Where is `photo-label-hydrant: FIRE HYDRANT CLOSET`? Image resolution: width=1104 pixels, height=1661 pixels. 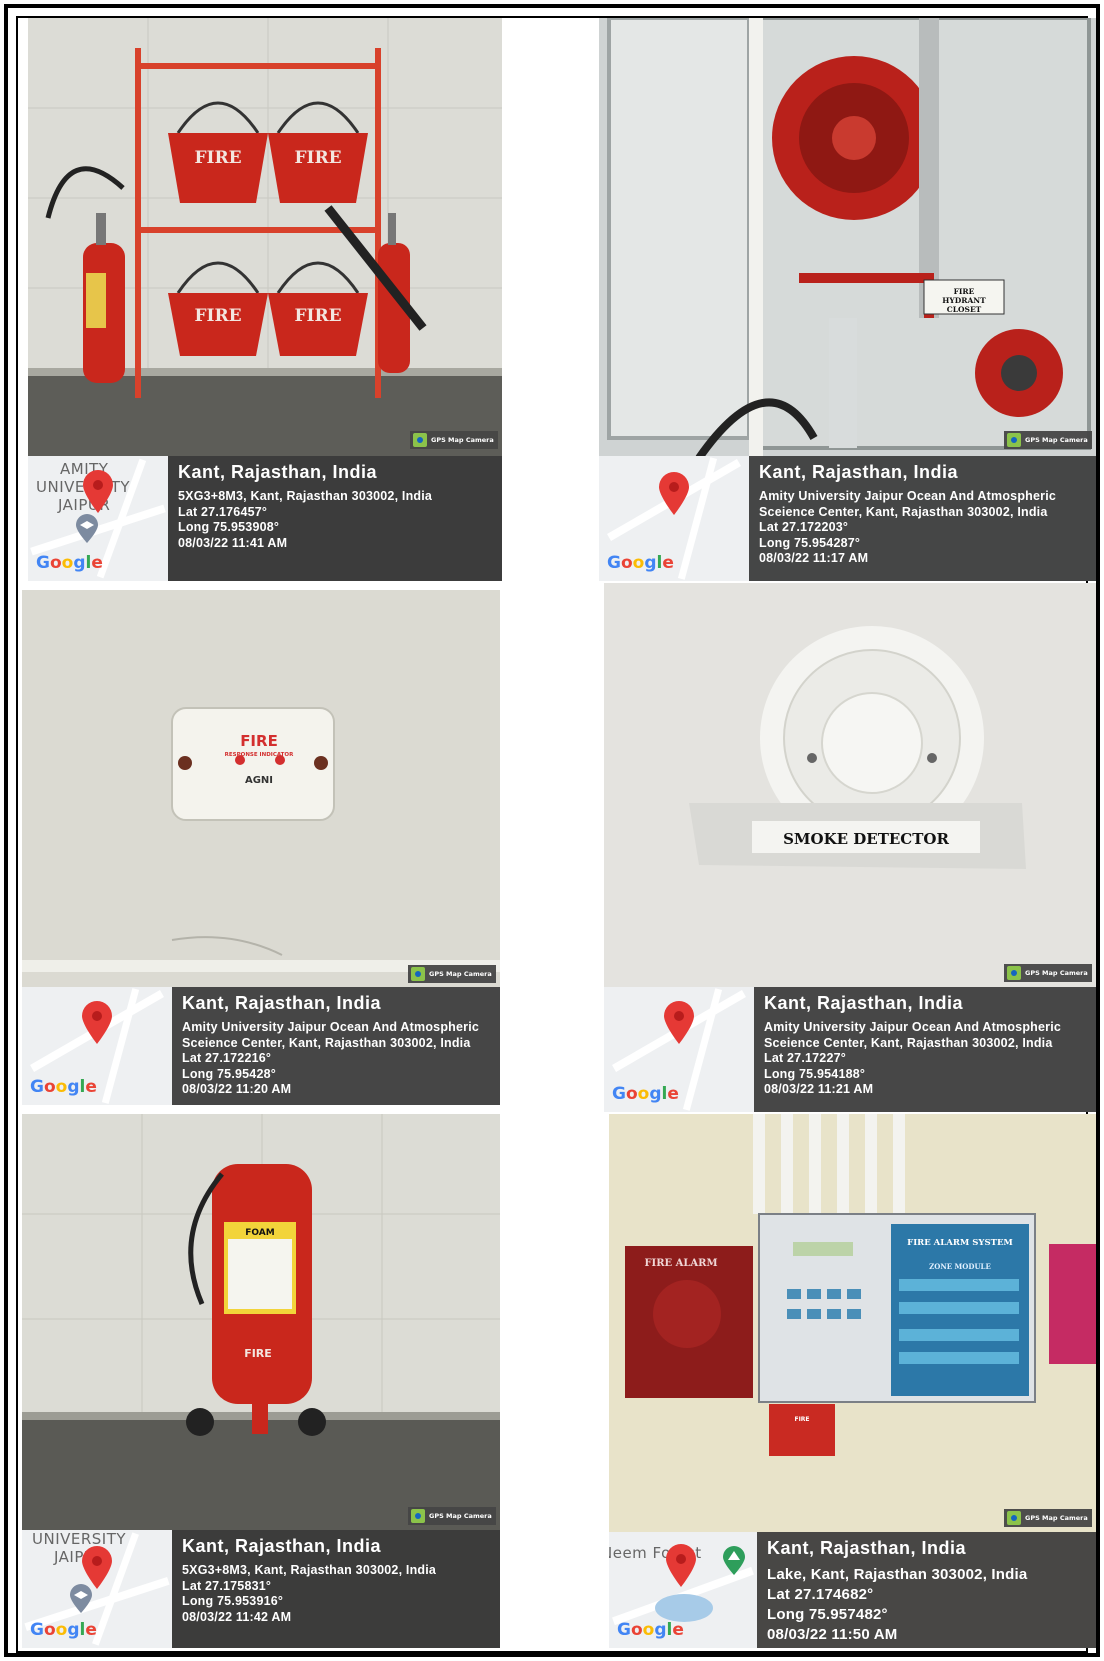 photo-label-hydrant: FIRE HYDRANT CLOSET is located at coordinates (964, 300).